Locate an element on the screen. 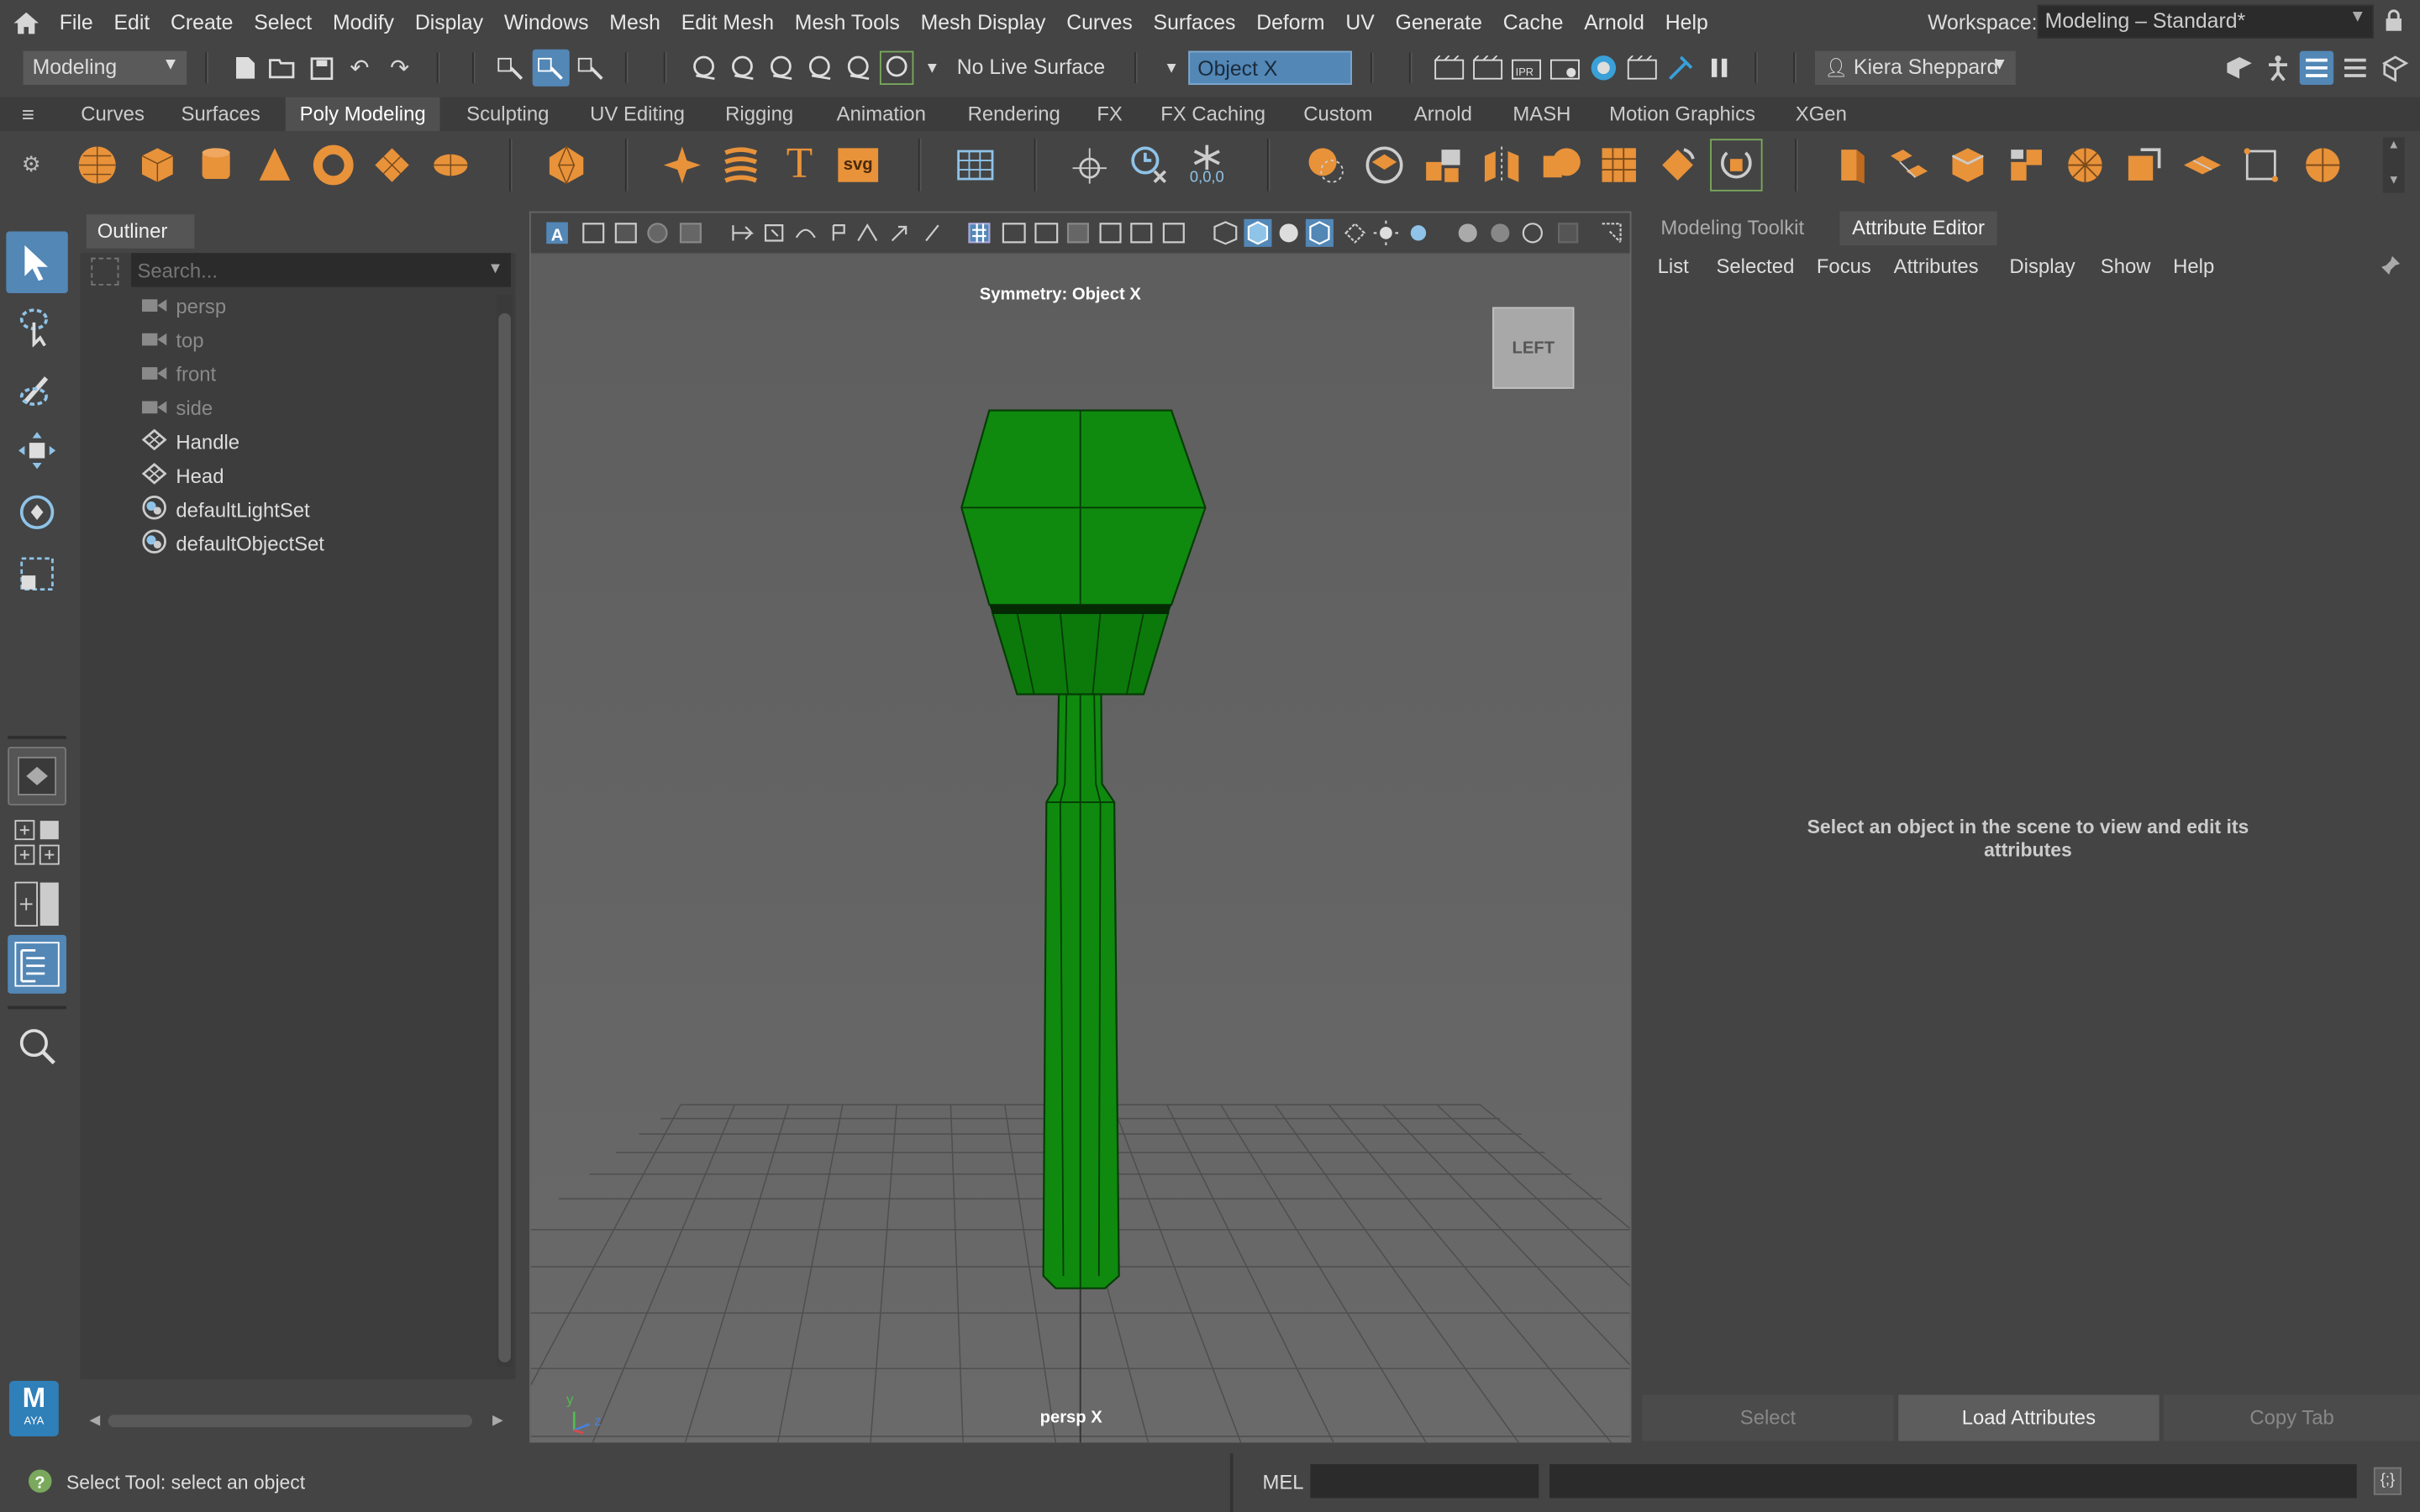 Image resolution: width=2420 pixels, height=1512 pixels. ae-select-button: Select is located at coordinates (1768, 1417).